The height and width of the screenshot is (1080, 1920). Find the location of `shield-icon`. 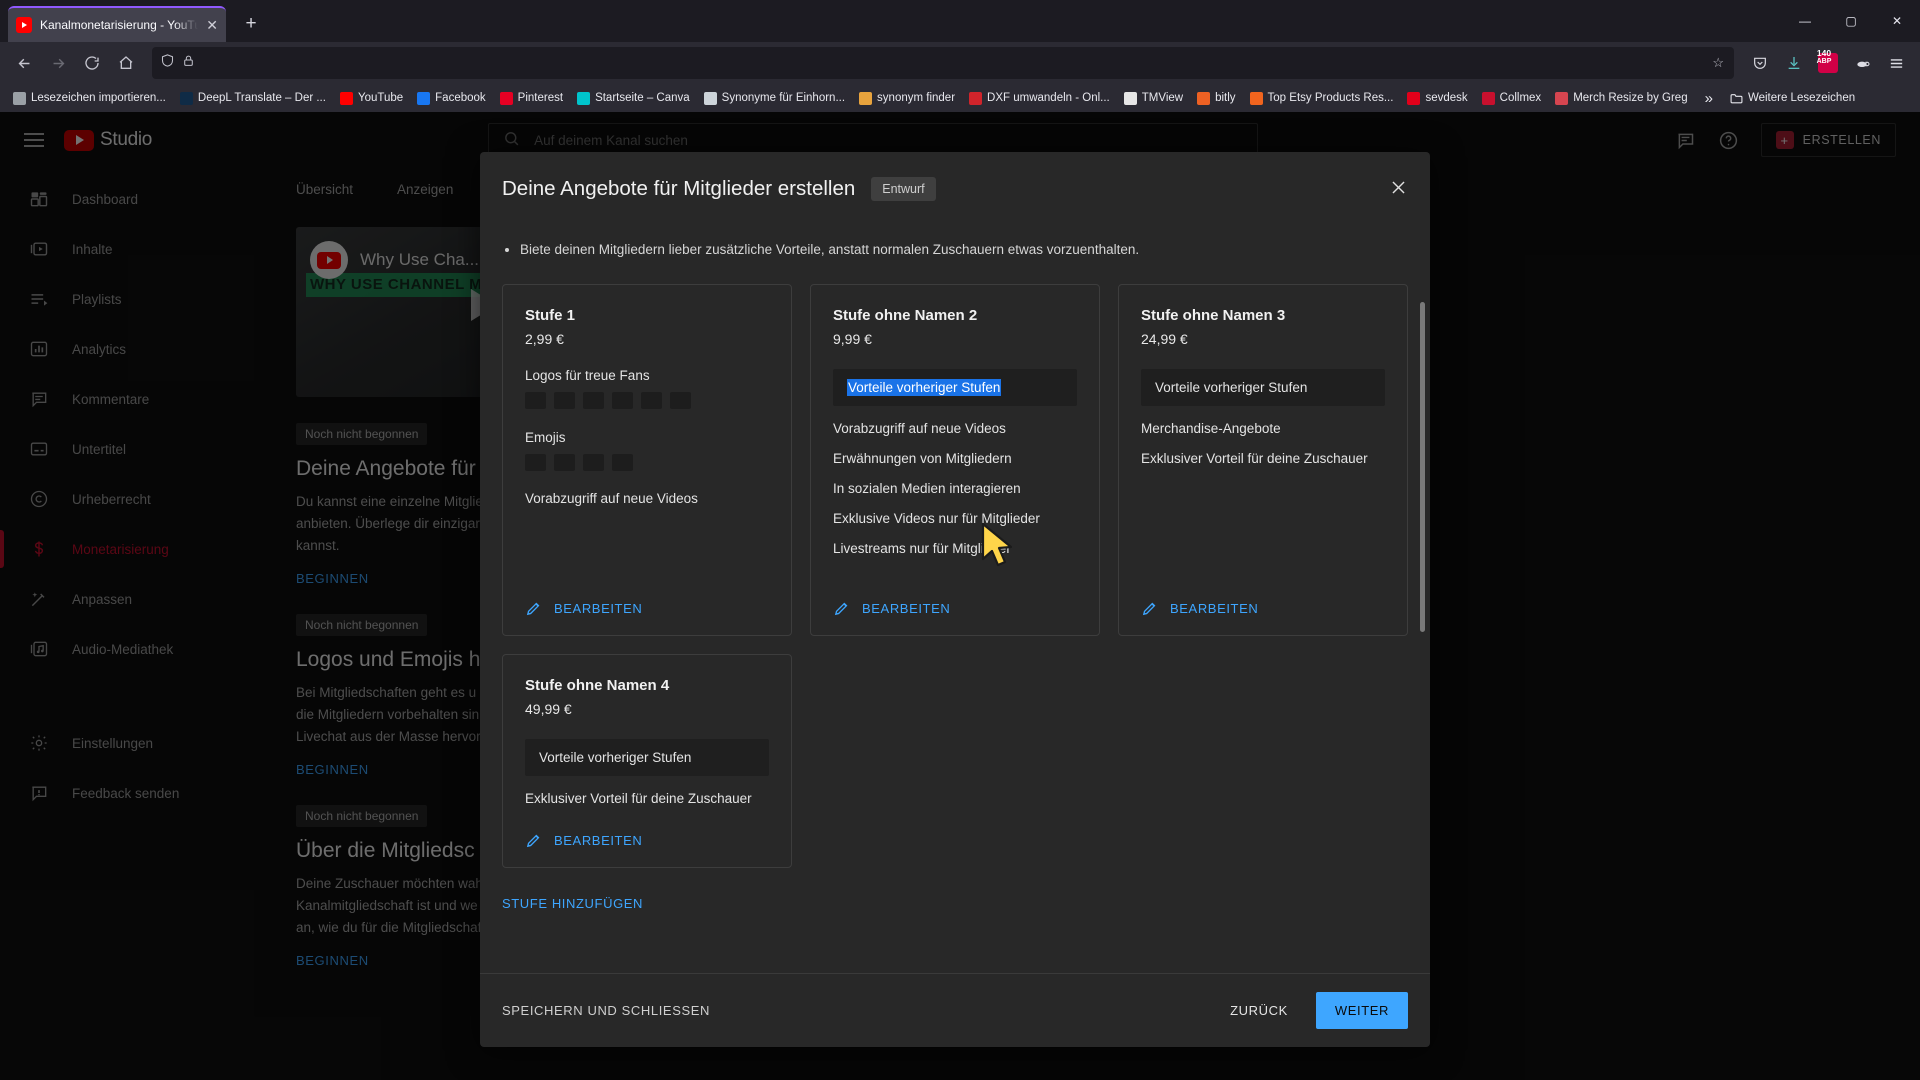

shield-icon is located at coordinates (167, 63).